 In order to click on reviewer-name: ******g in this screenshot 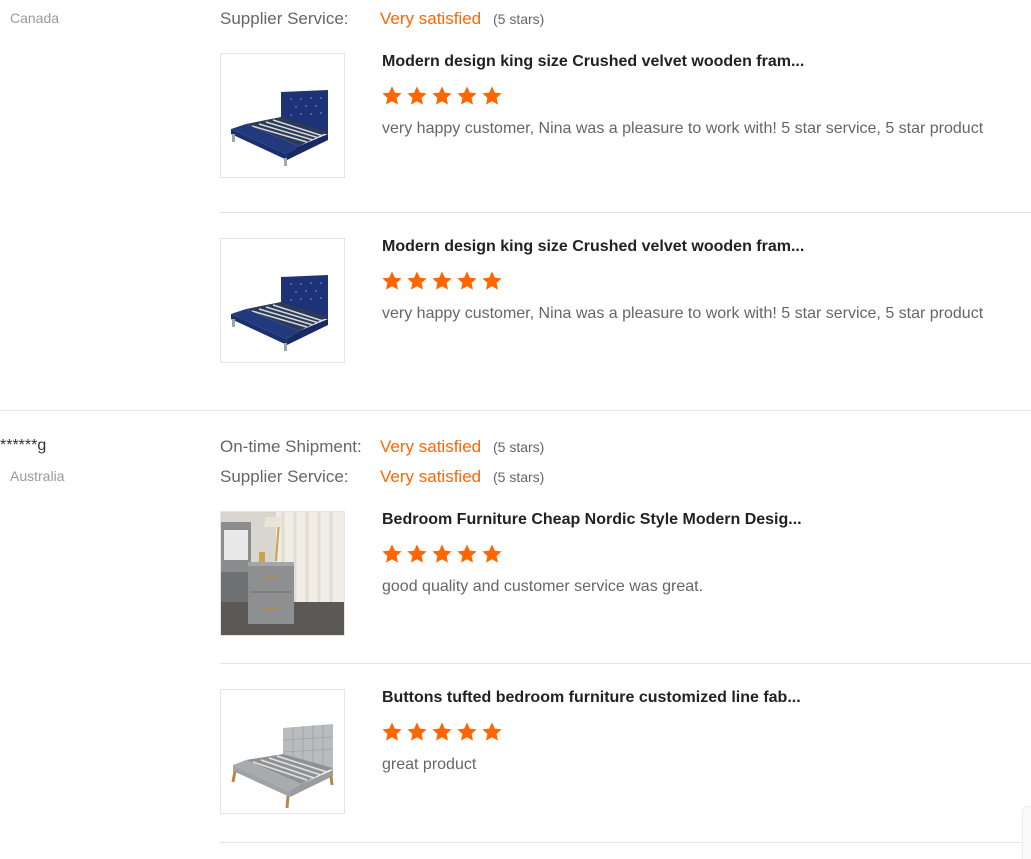, I will do `click(23, 445)`.